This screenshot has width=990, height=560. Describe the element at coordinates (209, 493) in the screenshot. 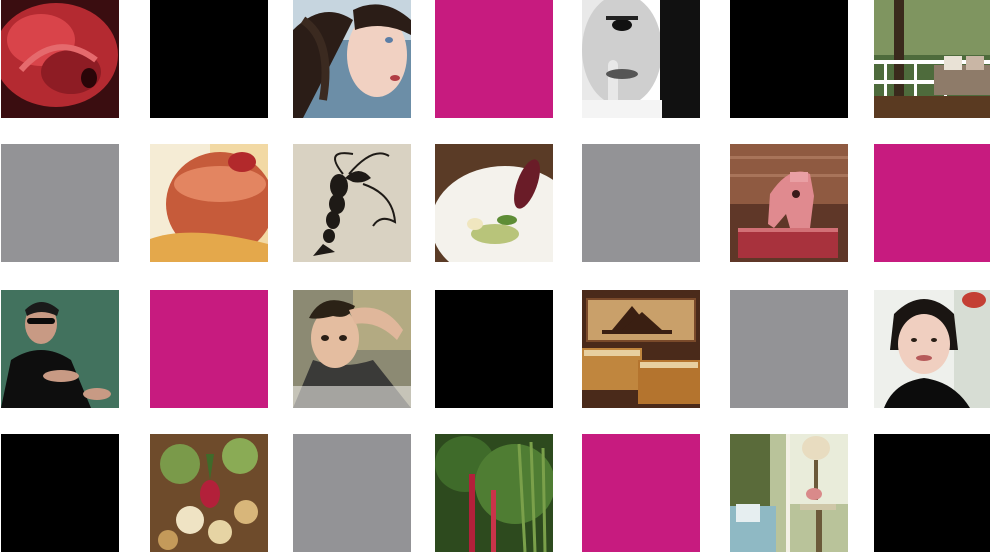

I see `photo-tile-salad-with-radish` at that location.